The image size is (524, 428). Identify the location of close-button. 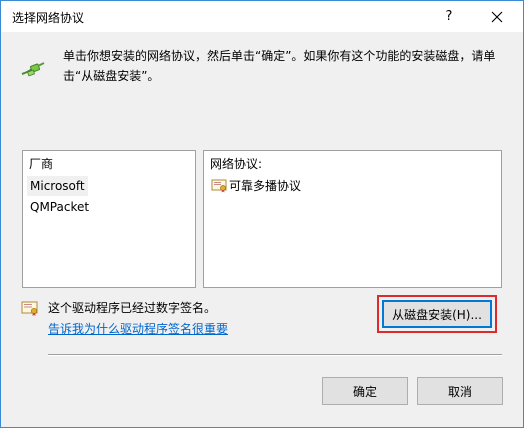
(497, 16).